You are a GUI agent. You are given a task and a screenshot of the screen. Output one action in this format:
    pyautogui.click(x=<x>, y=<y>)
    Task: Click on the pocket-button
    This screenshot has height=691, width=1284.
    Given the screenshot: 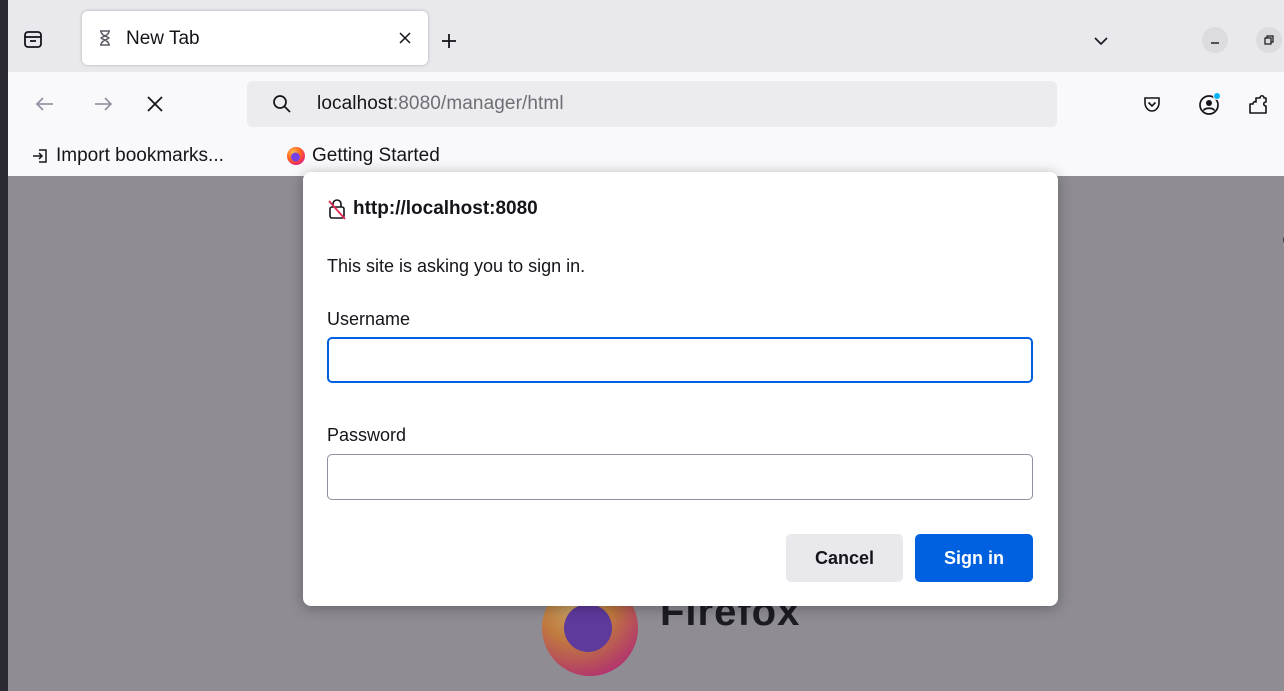 What is the action you would take?
    pyautogui.click(x=1152, y=104)
    